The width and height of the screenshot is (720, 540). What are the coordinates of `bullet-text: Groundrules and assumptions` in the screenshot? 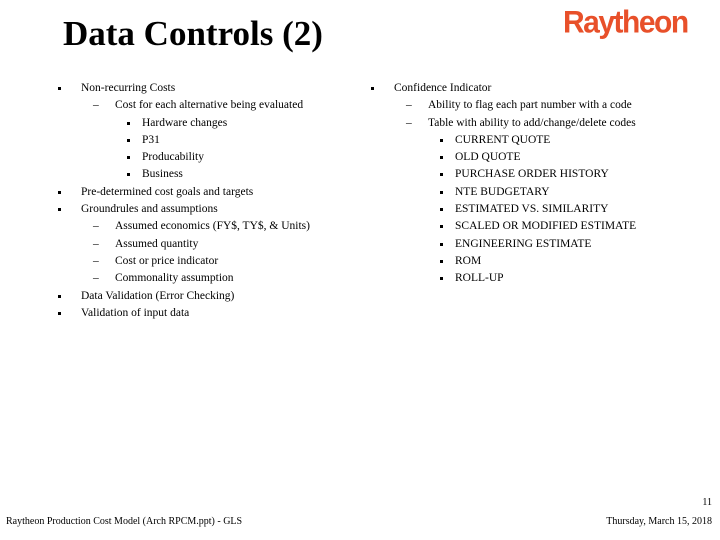 It's located at (149, 209).